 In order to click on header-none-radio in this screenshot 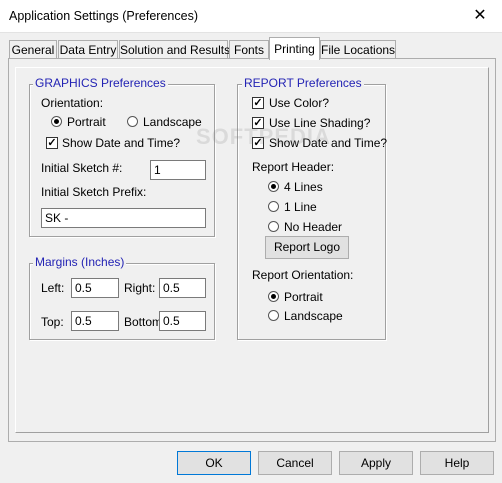, I will do `click(273, 226)`.